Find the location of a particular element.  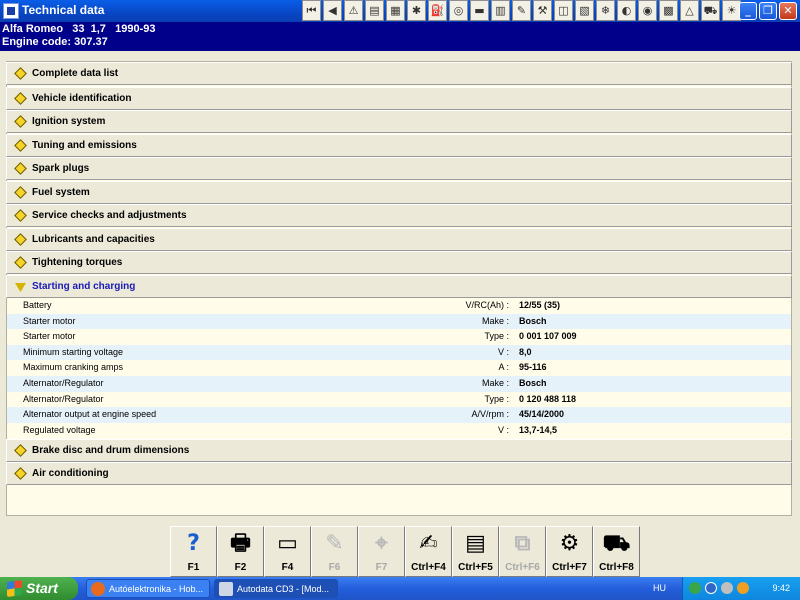

row-name: Alternator output at engine speed is located at coordinates (90, 414).